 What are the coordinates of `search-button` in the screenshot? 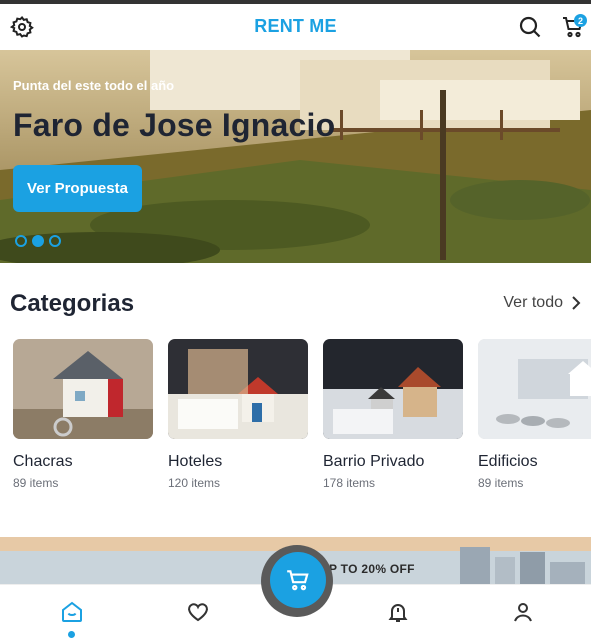 It's located at (530, 27).